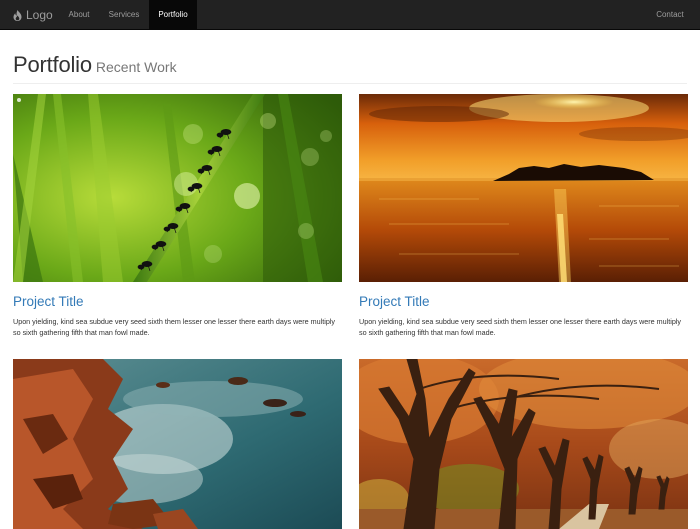 The width and height of the screenshot is (700, 529). What do you see at coordinates (124, 15) in the screenshot?
I see `nav-services: Services` at bounding box center [124, 15].